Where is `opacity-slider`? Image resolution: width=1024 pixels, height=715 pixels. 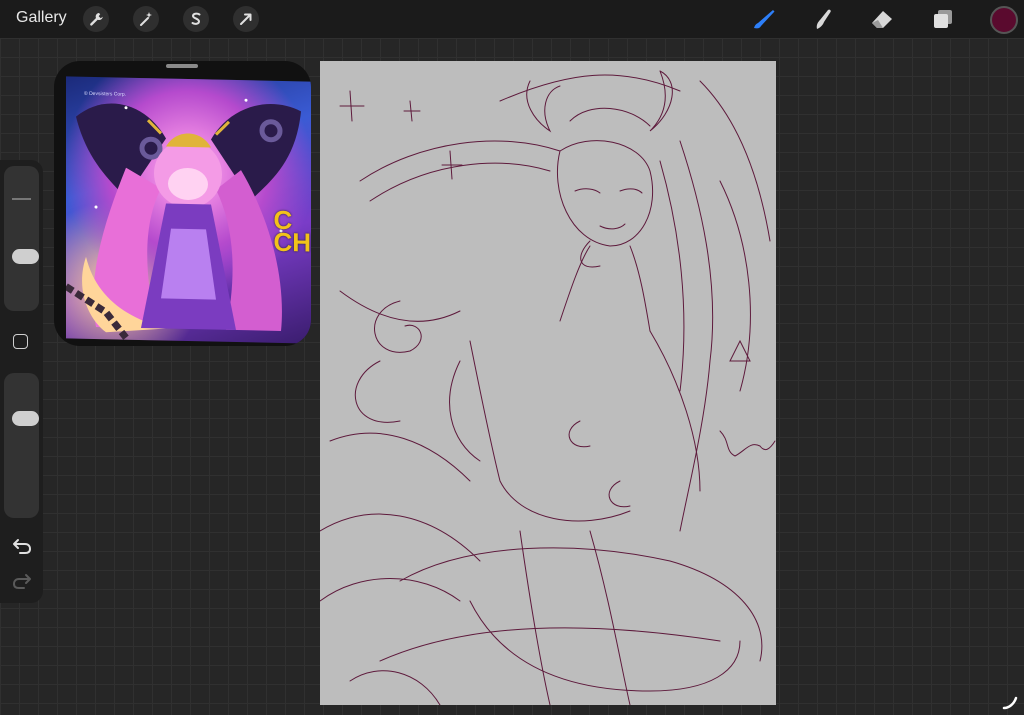 opacity-slider is located at coordinates (21, 445).